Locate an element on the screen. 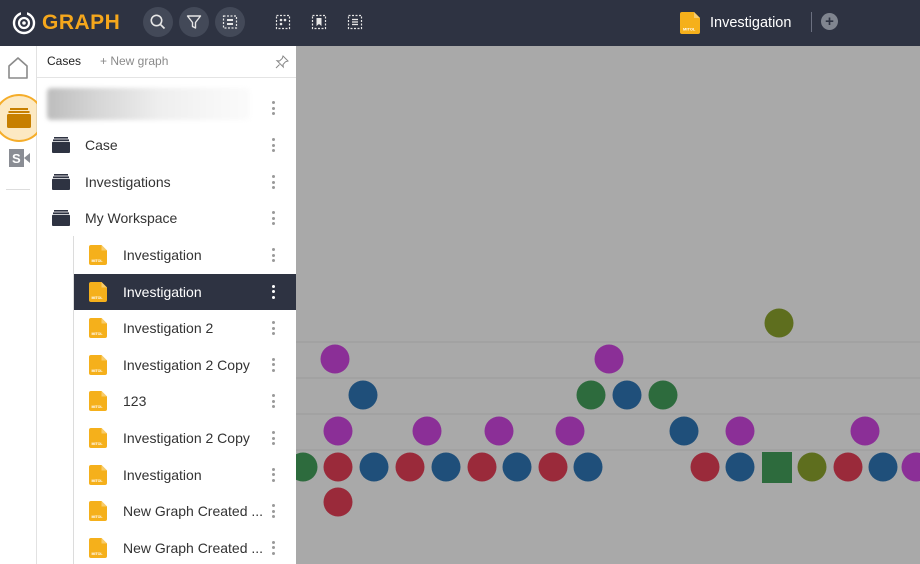 This screenshot has height=564, width=920. graph-item-label: 123 is located at coordinates (135, 401).